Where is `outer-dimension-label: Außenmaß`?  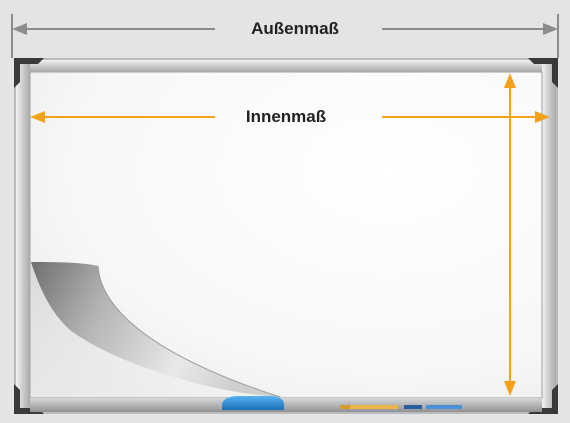
outer-dimension-label: Außenmaß is located at coordinates (295, 28).